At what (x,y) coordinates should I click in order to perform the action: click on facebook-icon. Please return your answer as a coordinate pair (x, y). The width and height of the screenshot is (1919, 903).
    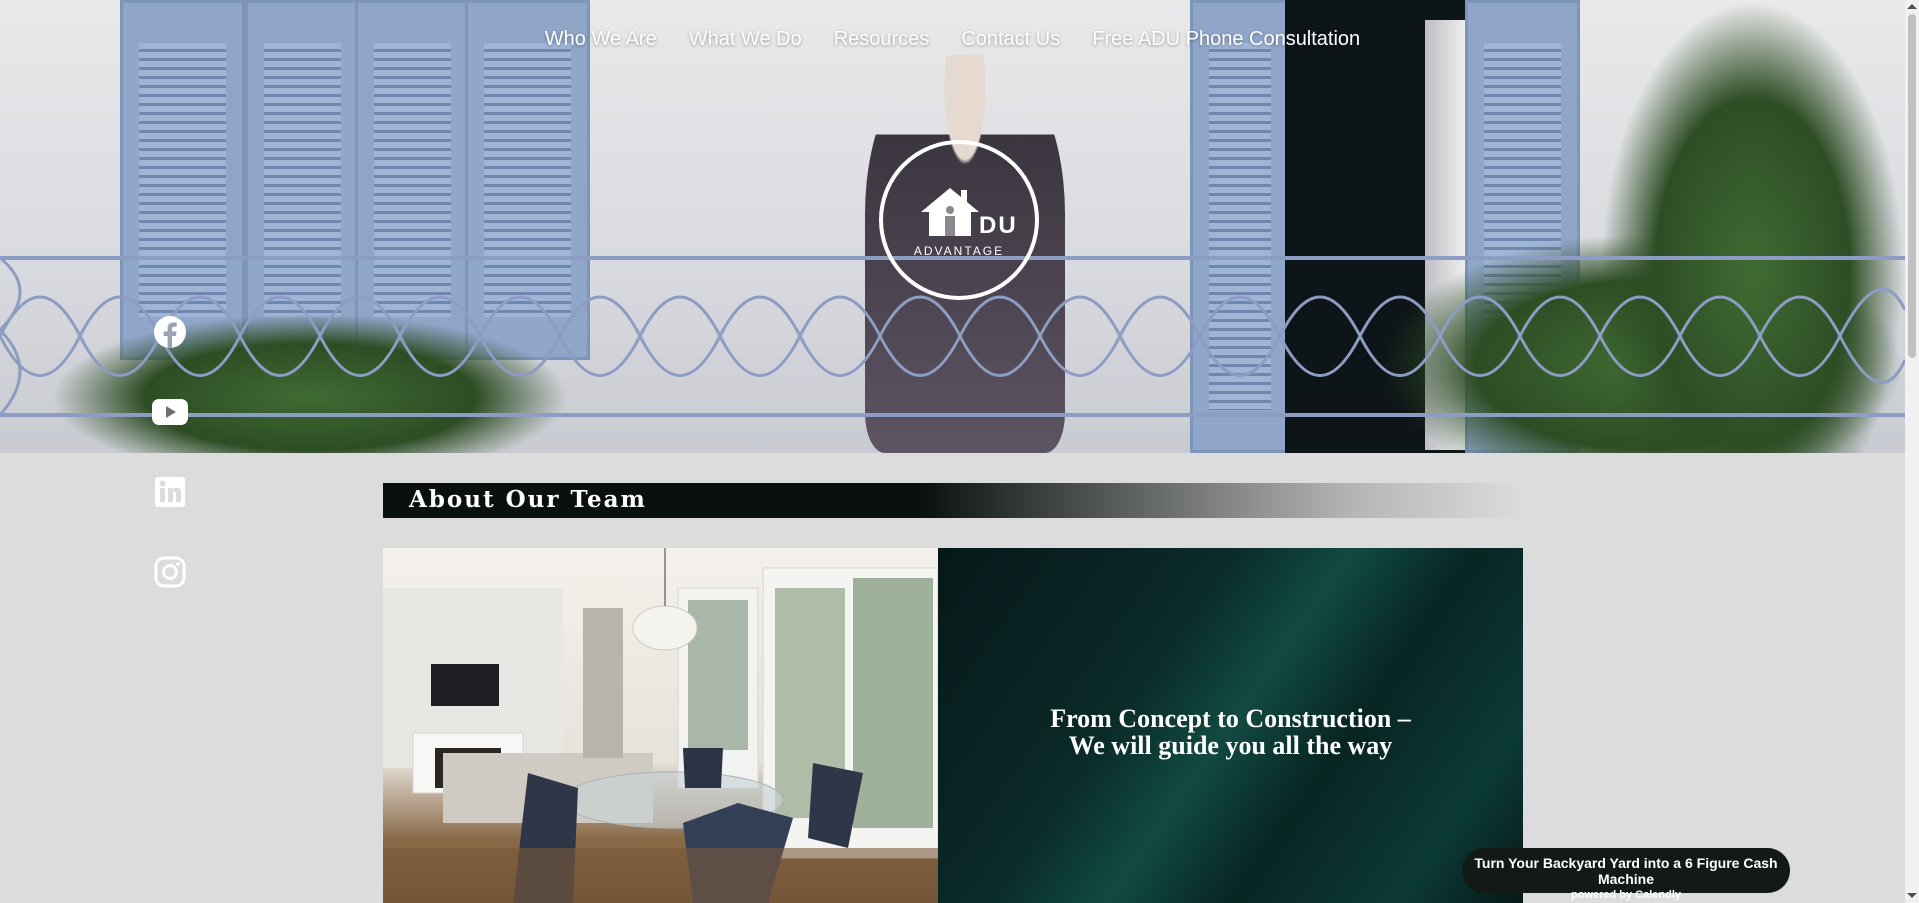
    Looking at the image, I should click on (170, 332).